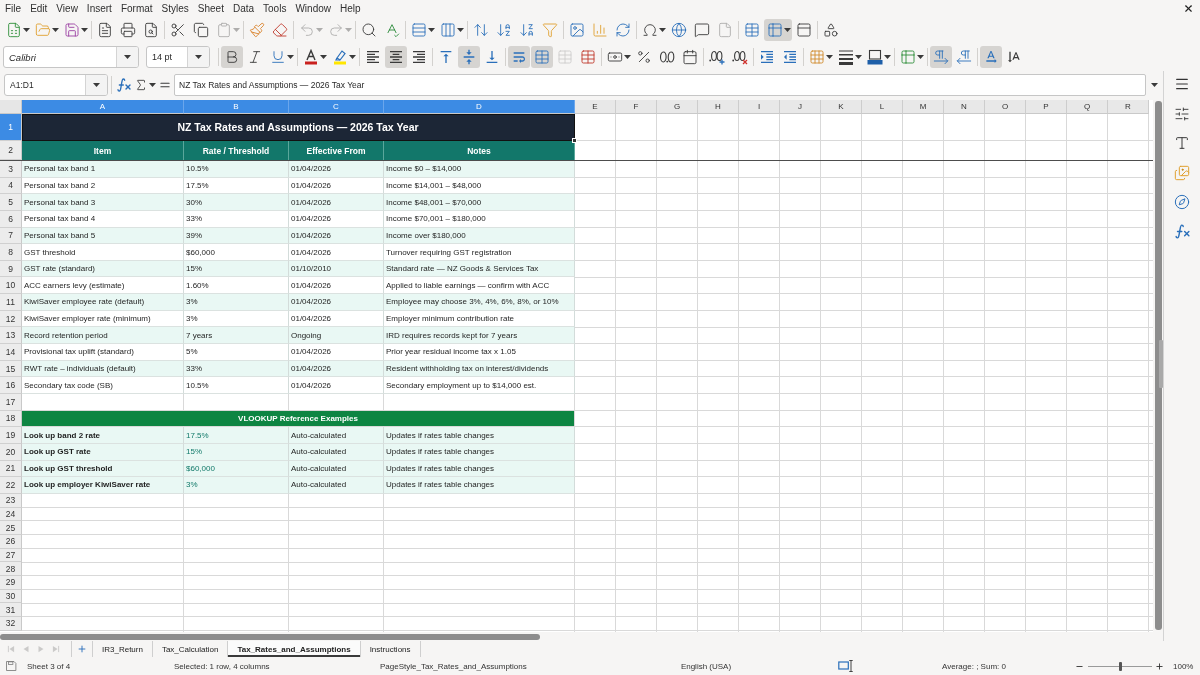  What do you see at coordinates (800, 107) in the screenshot?
I see `column-header: J` at bounding box center [800, 107].